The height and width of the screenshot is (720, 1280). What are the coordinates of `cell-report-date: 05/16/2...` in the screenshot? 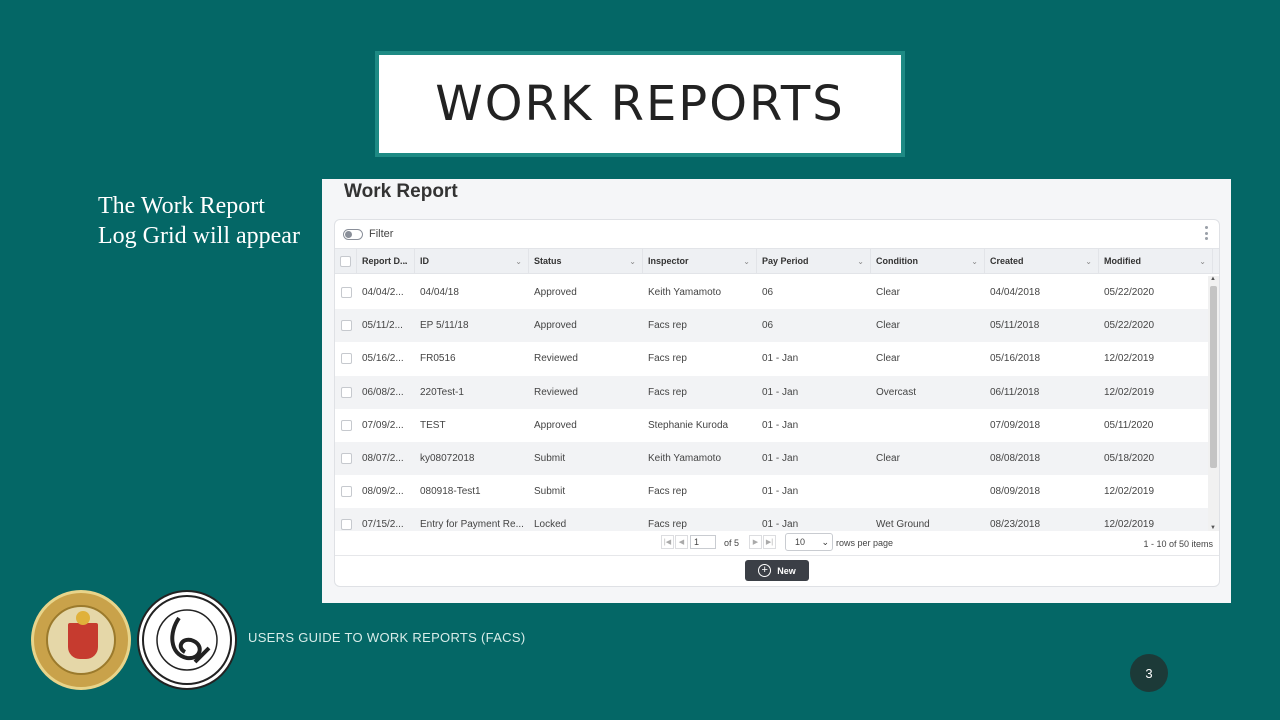 It's located at (383, 359).